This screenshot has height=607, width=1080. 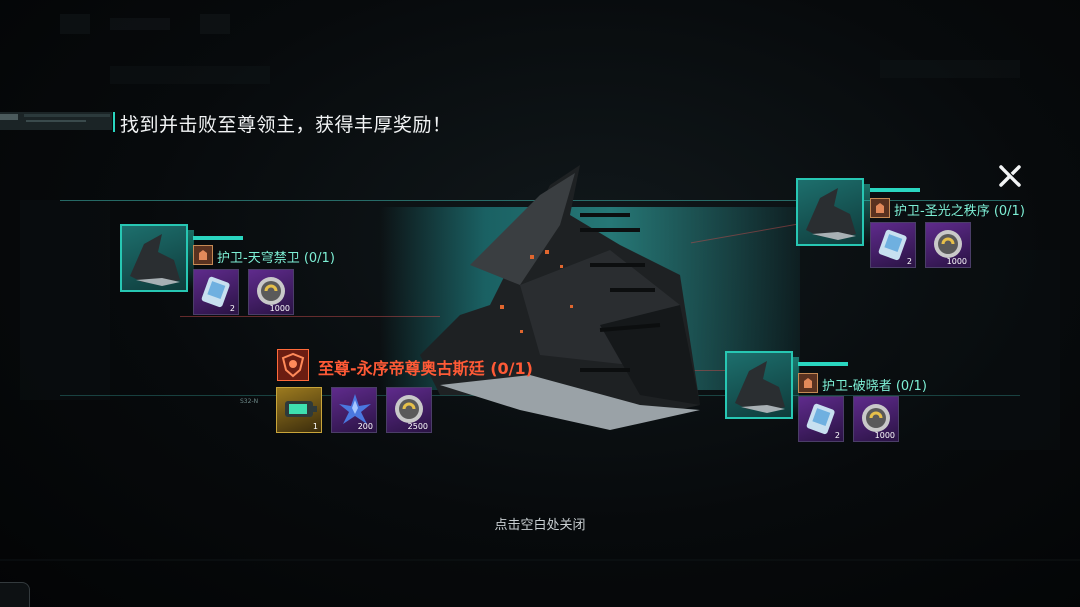 I want to click on reward-item: 2500, so click(x=409, y=410).